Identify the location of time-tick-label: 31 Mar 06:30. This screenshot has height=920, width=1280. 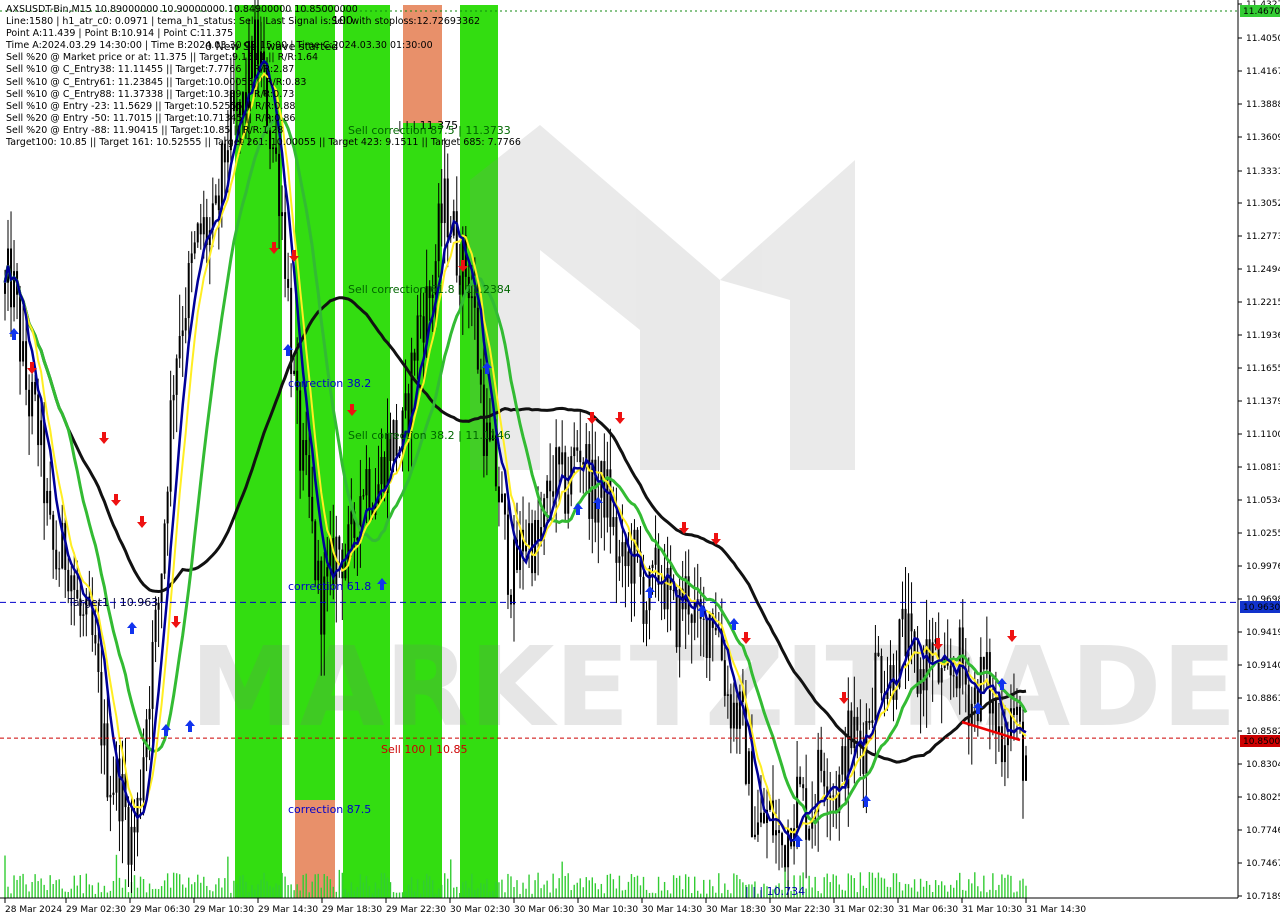
(928, 910).